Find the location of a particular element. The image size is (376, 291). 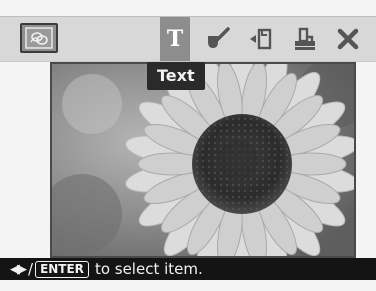

hint-text: to select item. is located at coordinates (148, 269).